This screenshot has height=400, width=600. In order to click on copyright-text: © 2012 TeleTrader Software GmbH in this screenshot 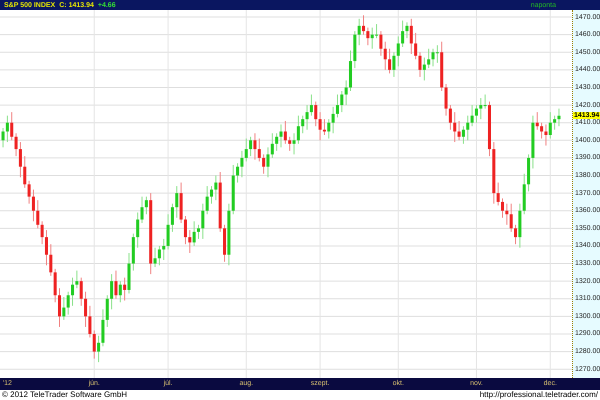, I will do `click(65, 395)`.